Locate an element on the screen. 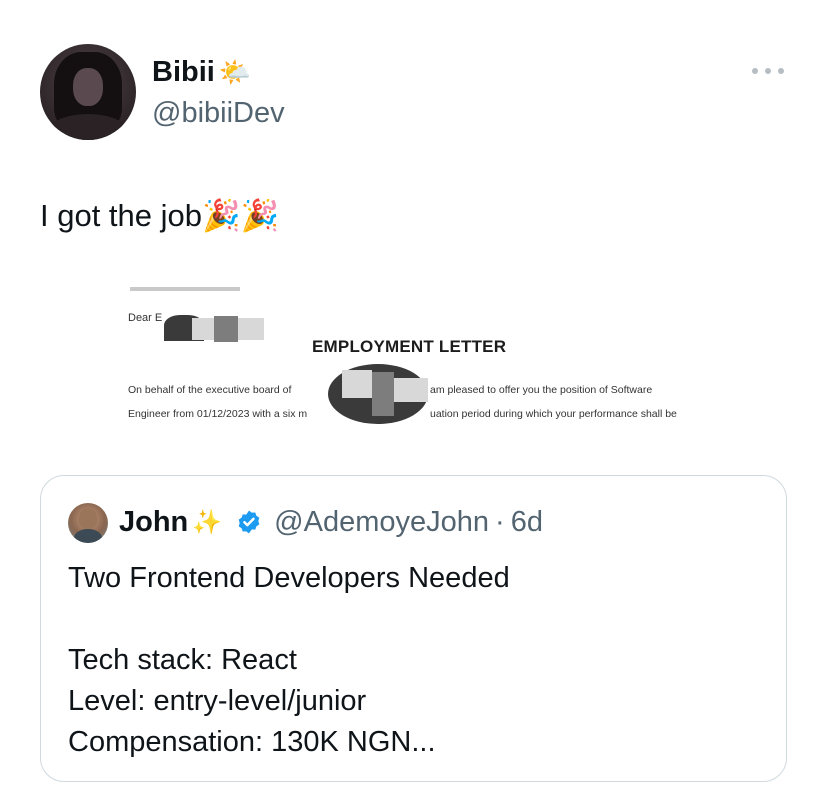  more-options-icon is located at coordinates (768, 71).